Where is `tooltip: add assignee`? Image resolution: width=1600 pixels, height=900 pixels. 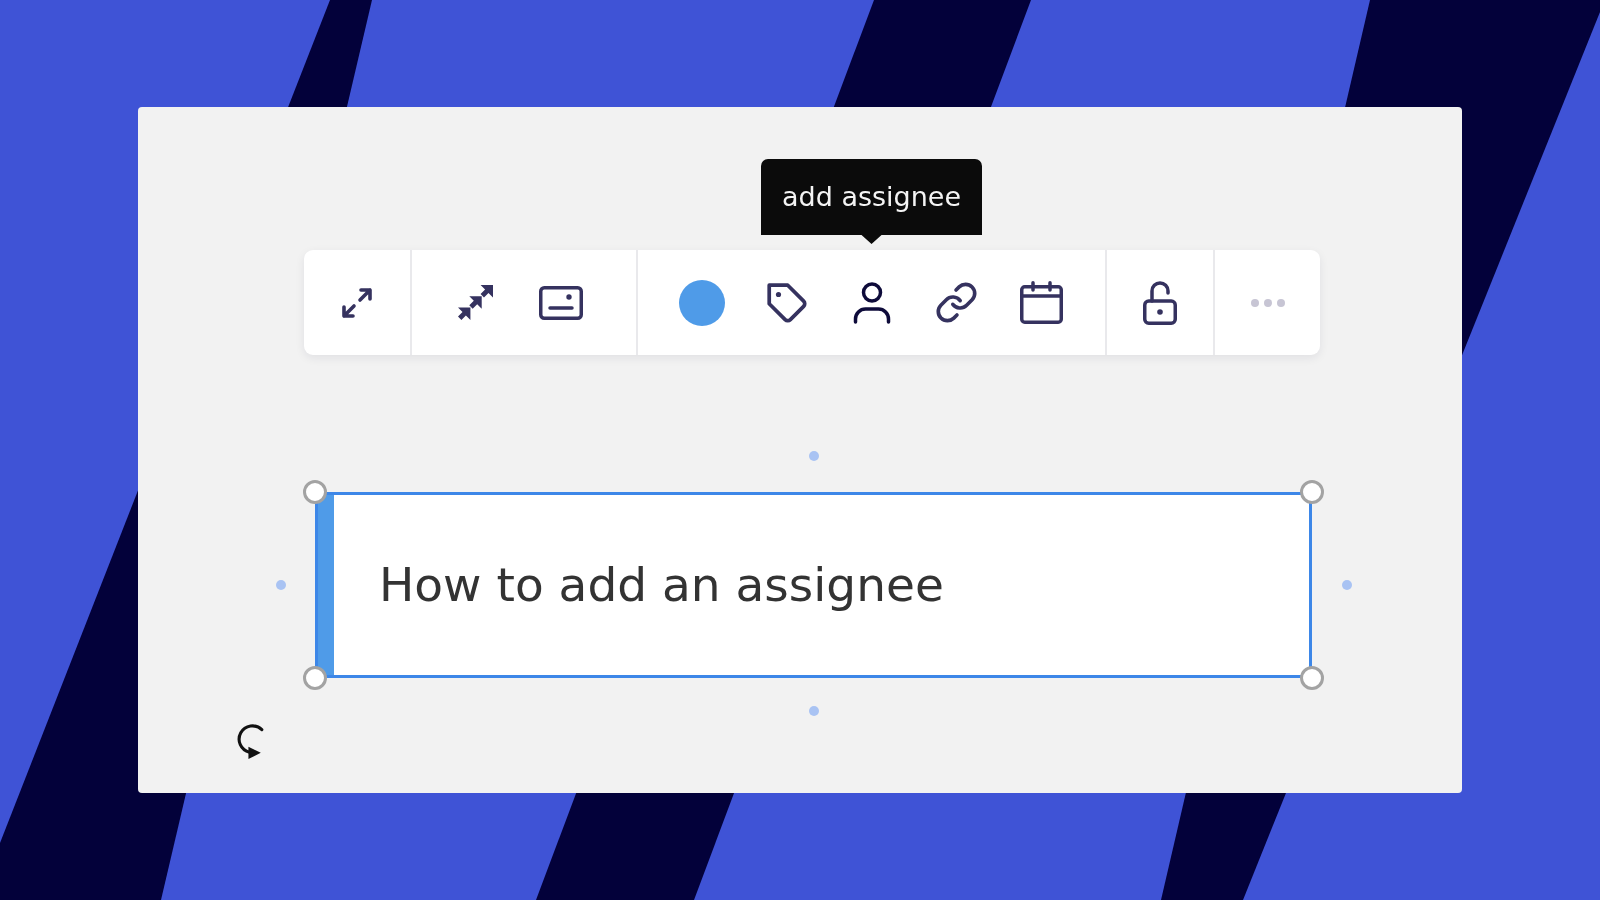
tooltip: add assignee is located at coordinates (872, 201).